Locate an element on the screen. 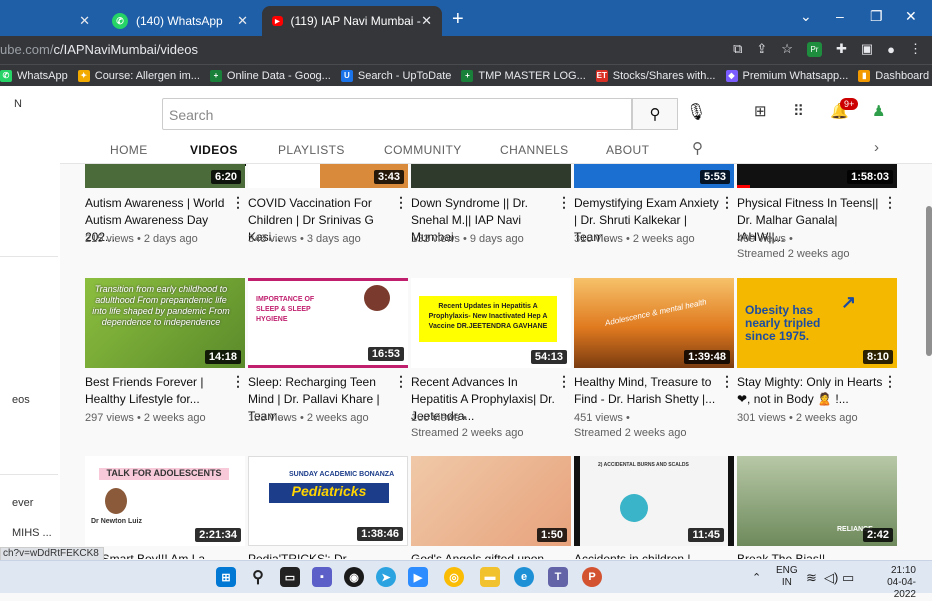 The image size is (932, 601). wifi-icon: ≋ is located at coordinates (811, 578).